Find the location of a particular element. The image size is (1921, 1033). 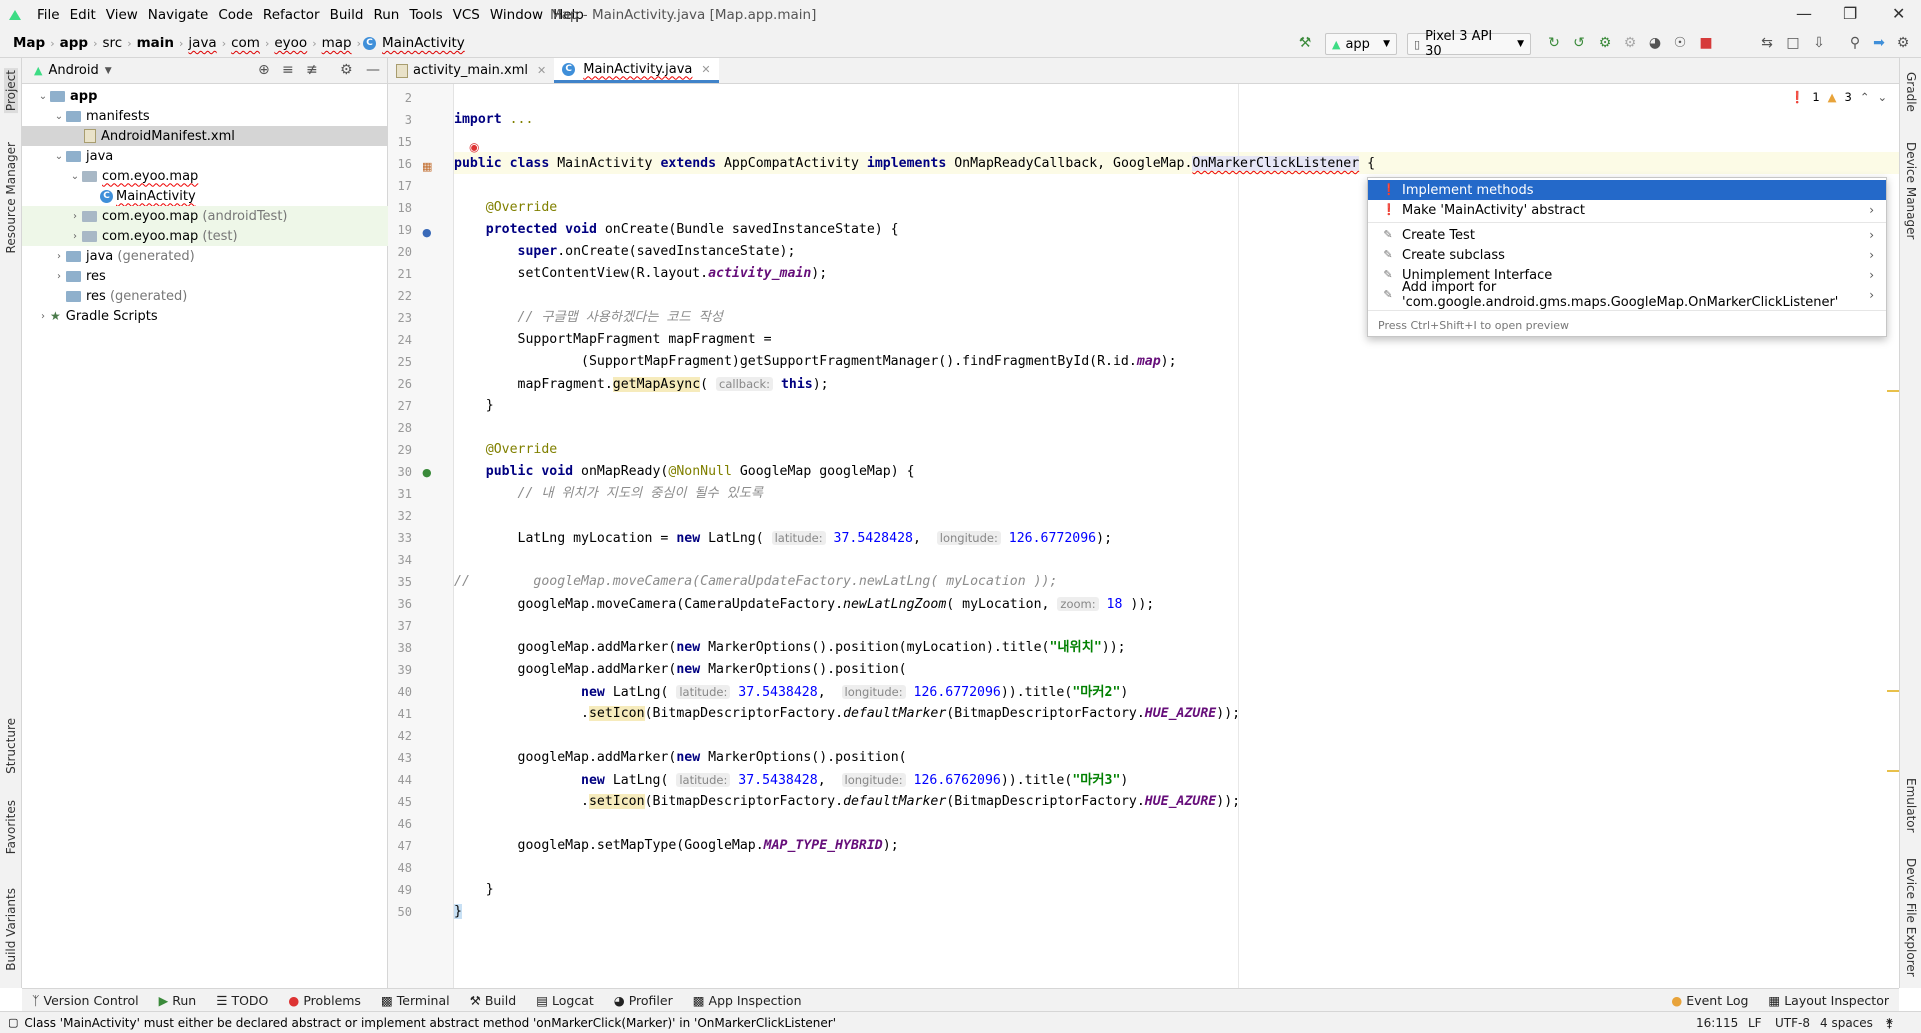

popup-item-make-abstract: ❗ Make 'MainActivity' abstract › is located at coordinates (1627, 210).